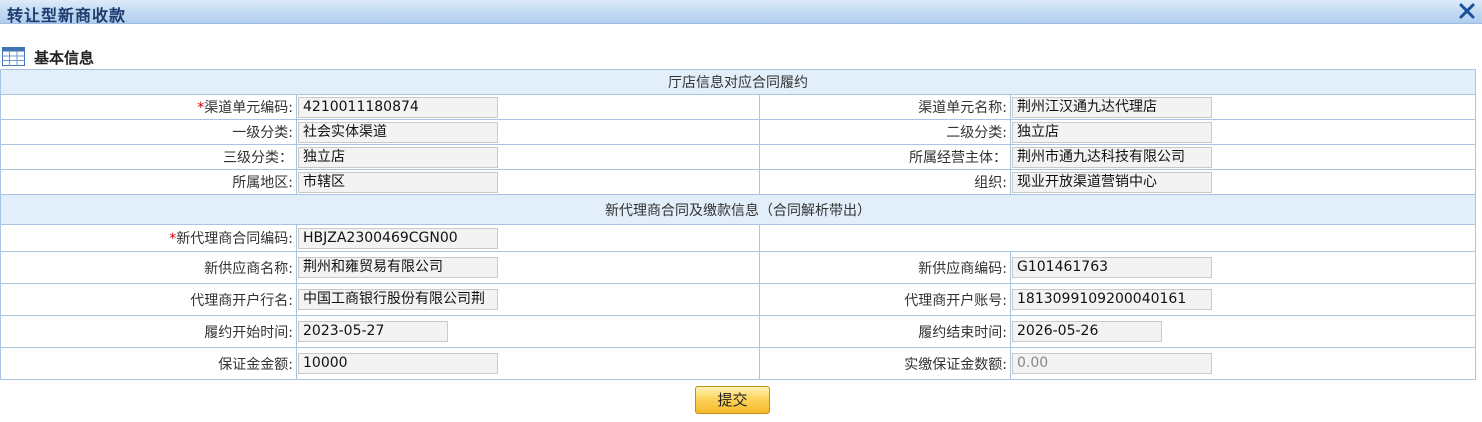 The image size is (1482, 422). Describe the element at coordinates (398, 299) in the screenshot. I see `bank-field: 中国工商银行股份有限公司荆` at that location.